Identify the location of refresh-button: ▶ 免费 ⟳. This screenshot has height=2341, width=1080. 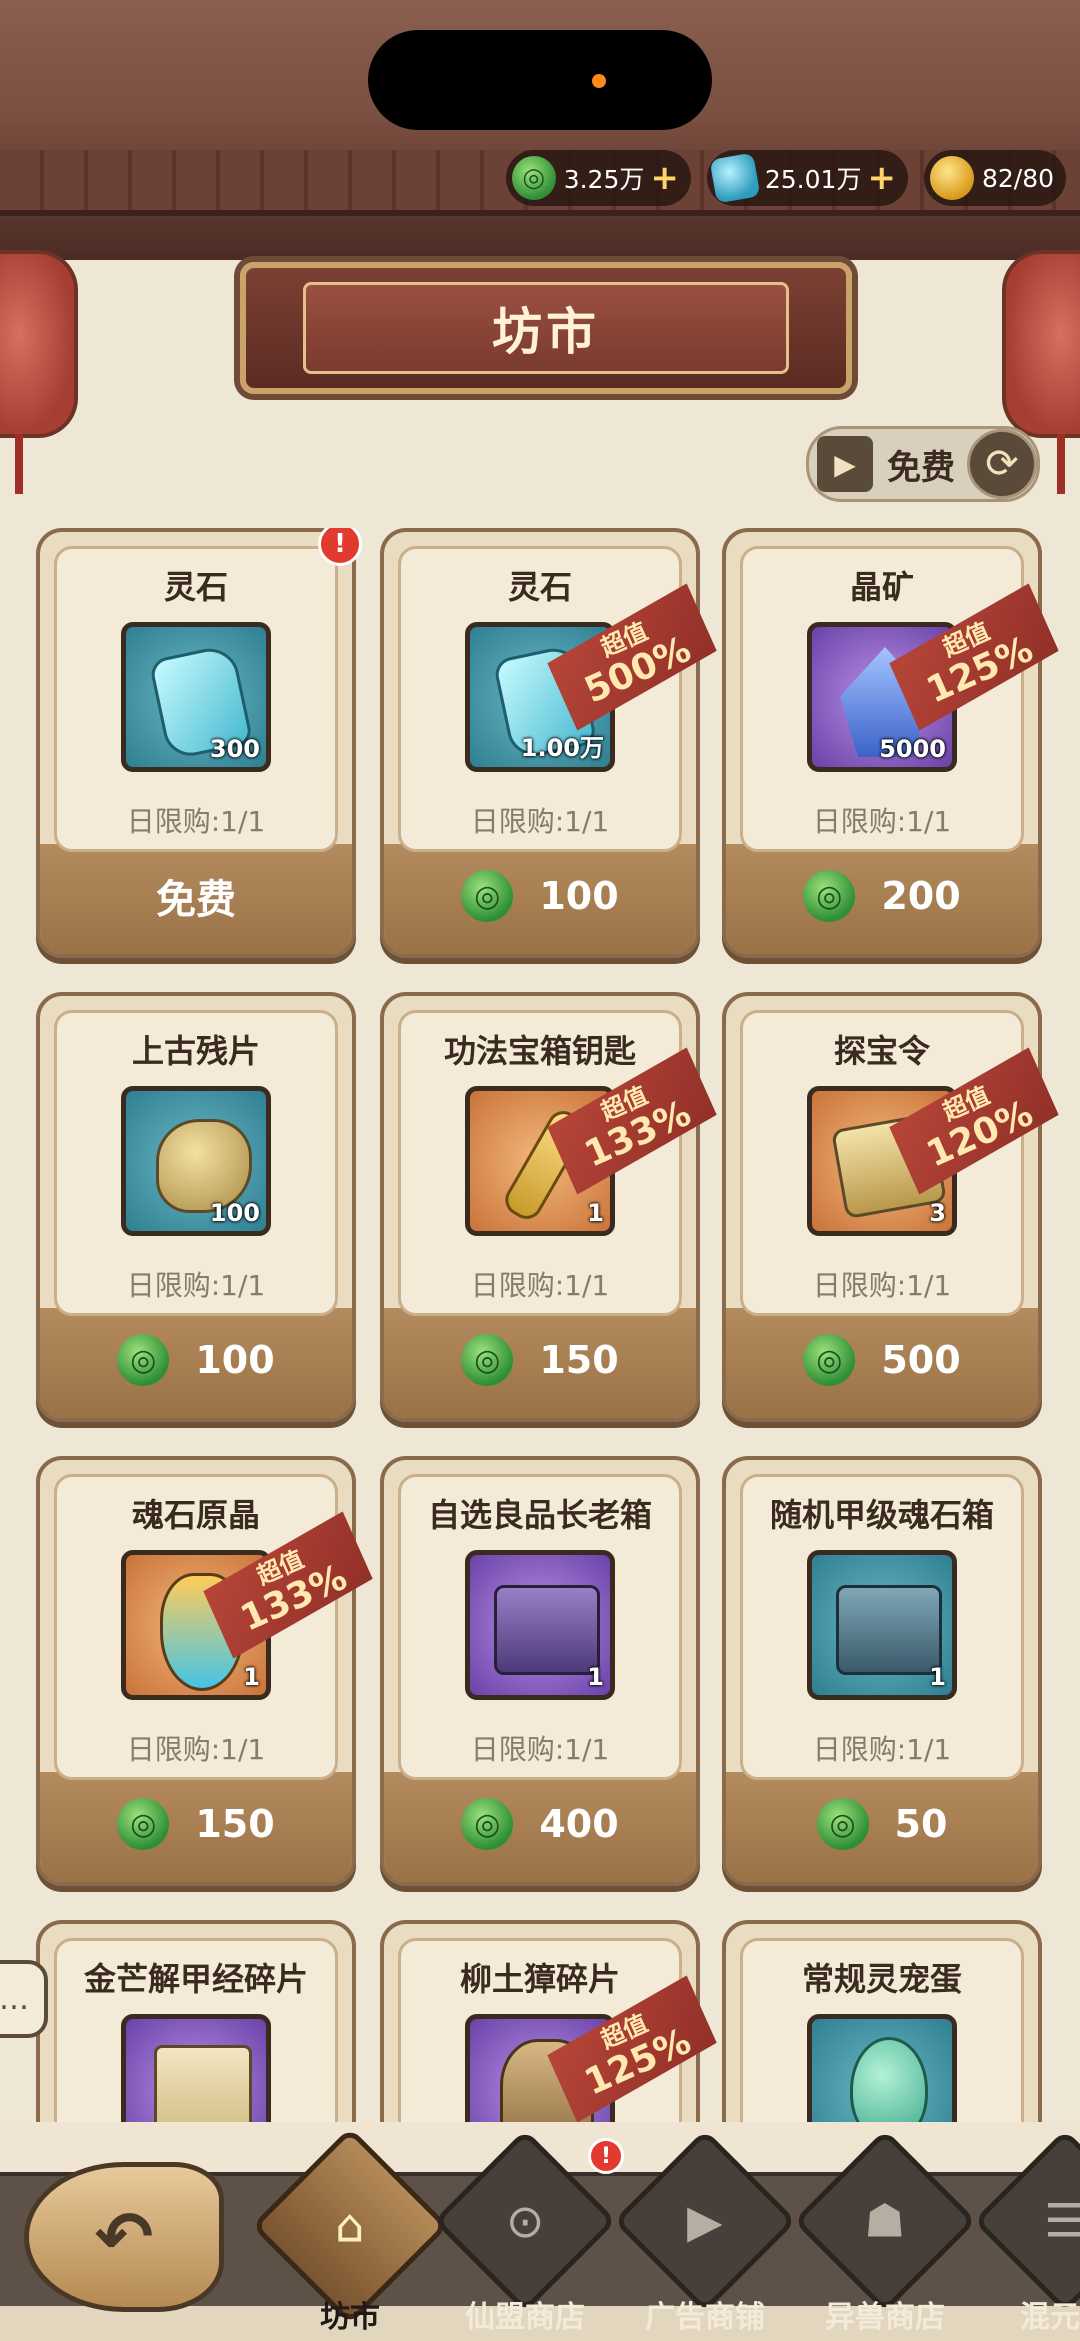
(923, 464).